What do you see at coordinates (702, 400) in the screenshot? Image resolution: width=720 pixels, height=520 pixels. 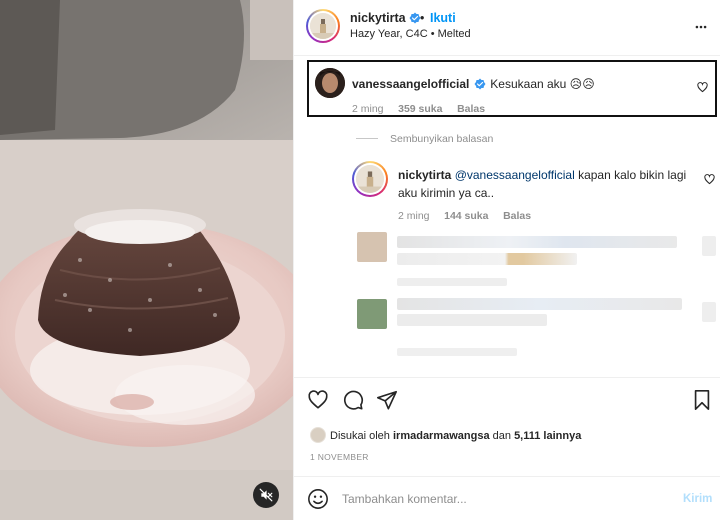 I see `bookmark-icon` at bounding box center [702, 400].